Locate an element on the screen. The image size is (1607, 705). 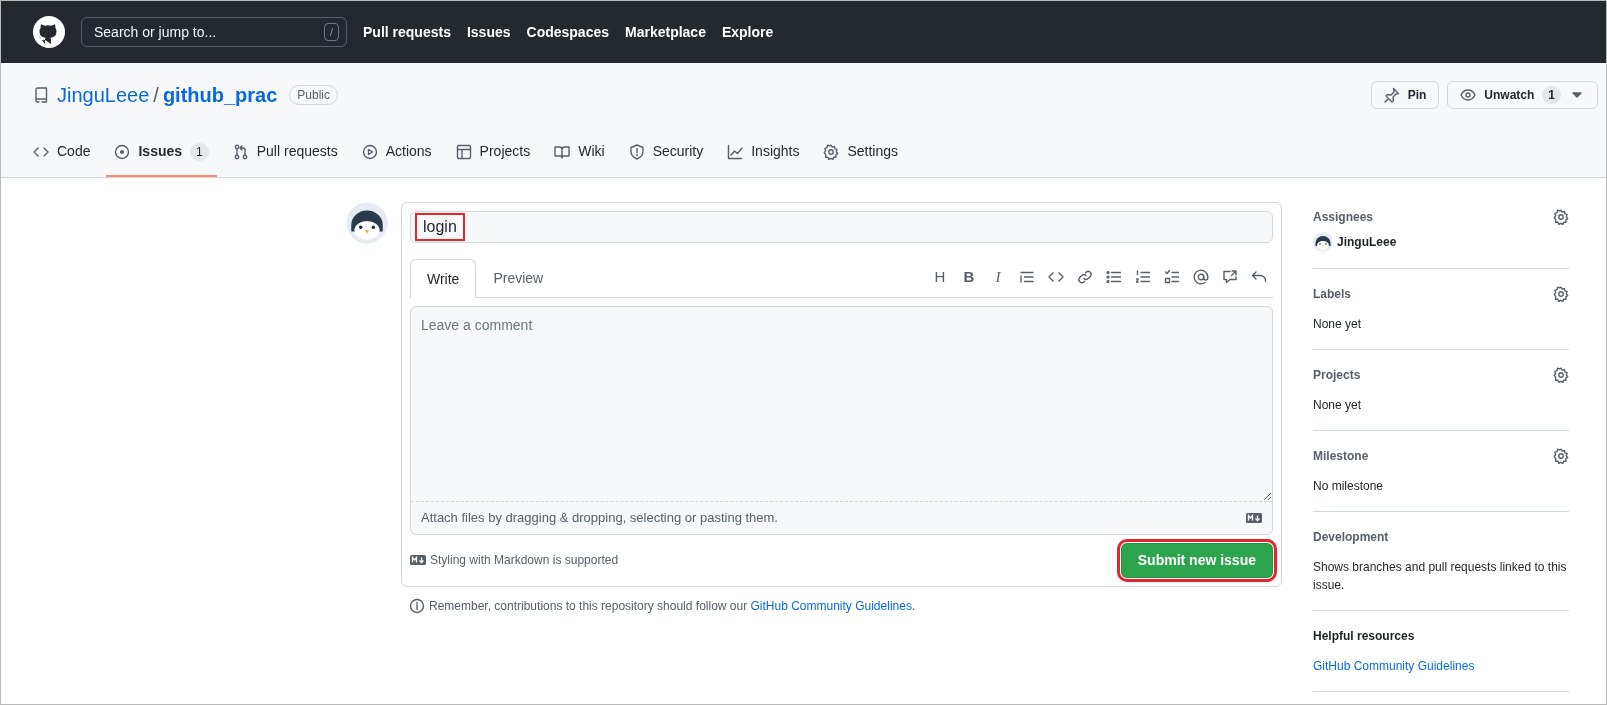
link-icon is located at coordinates (1085, 277).